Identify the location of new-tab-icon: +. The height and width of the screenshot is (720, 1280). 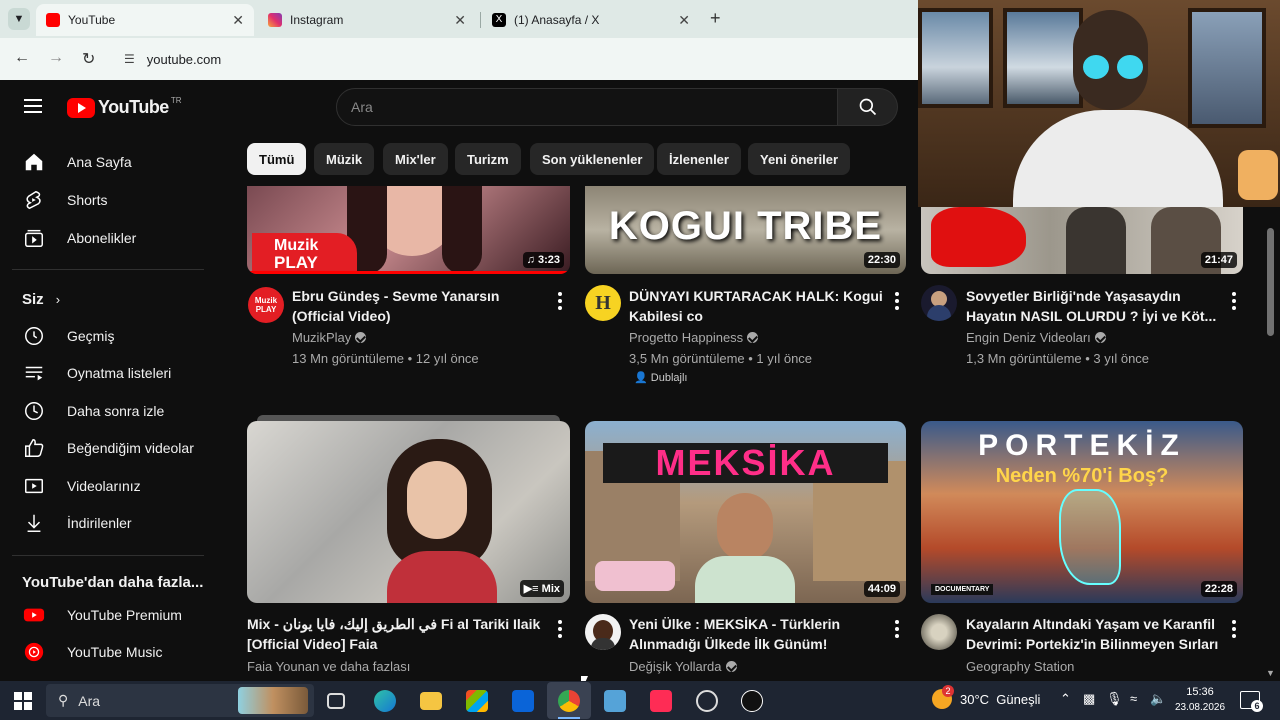
(715, 18).